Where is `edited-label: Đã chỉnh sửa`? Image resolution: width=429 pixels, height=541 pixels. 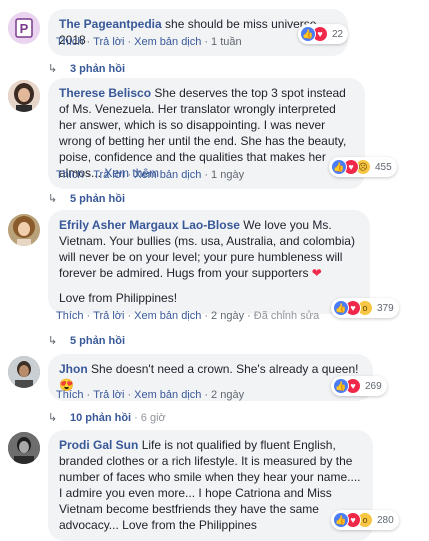 edited-label: Đã chỉnh sửa is located at coordinates (286, 316).